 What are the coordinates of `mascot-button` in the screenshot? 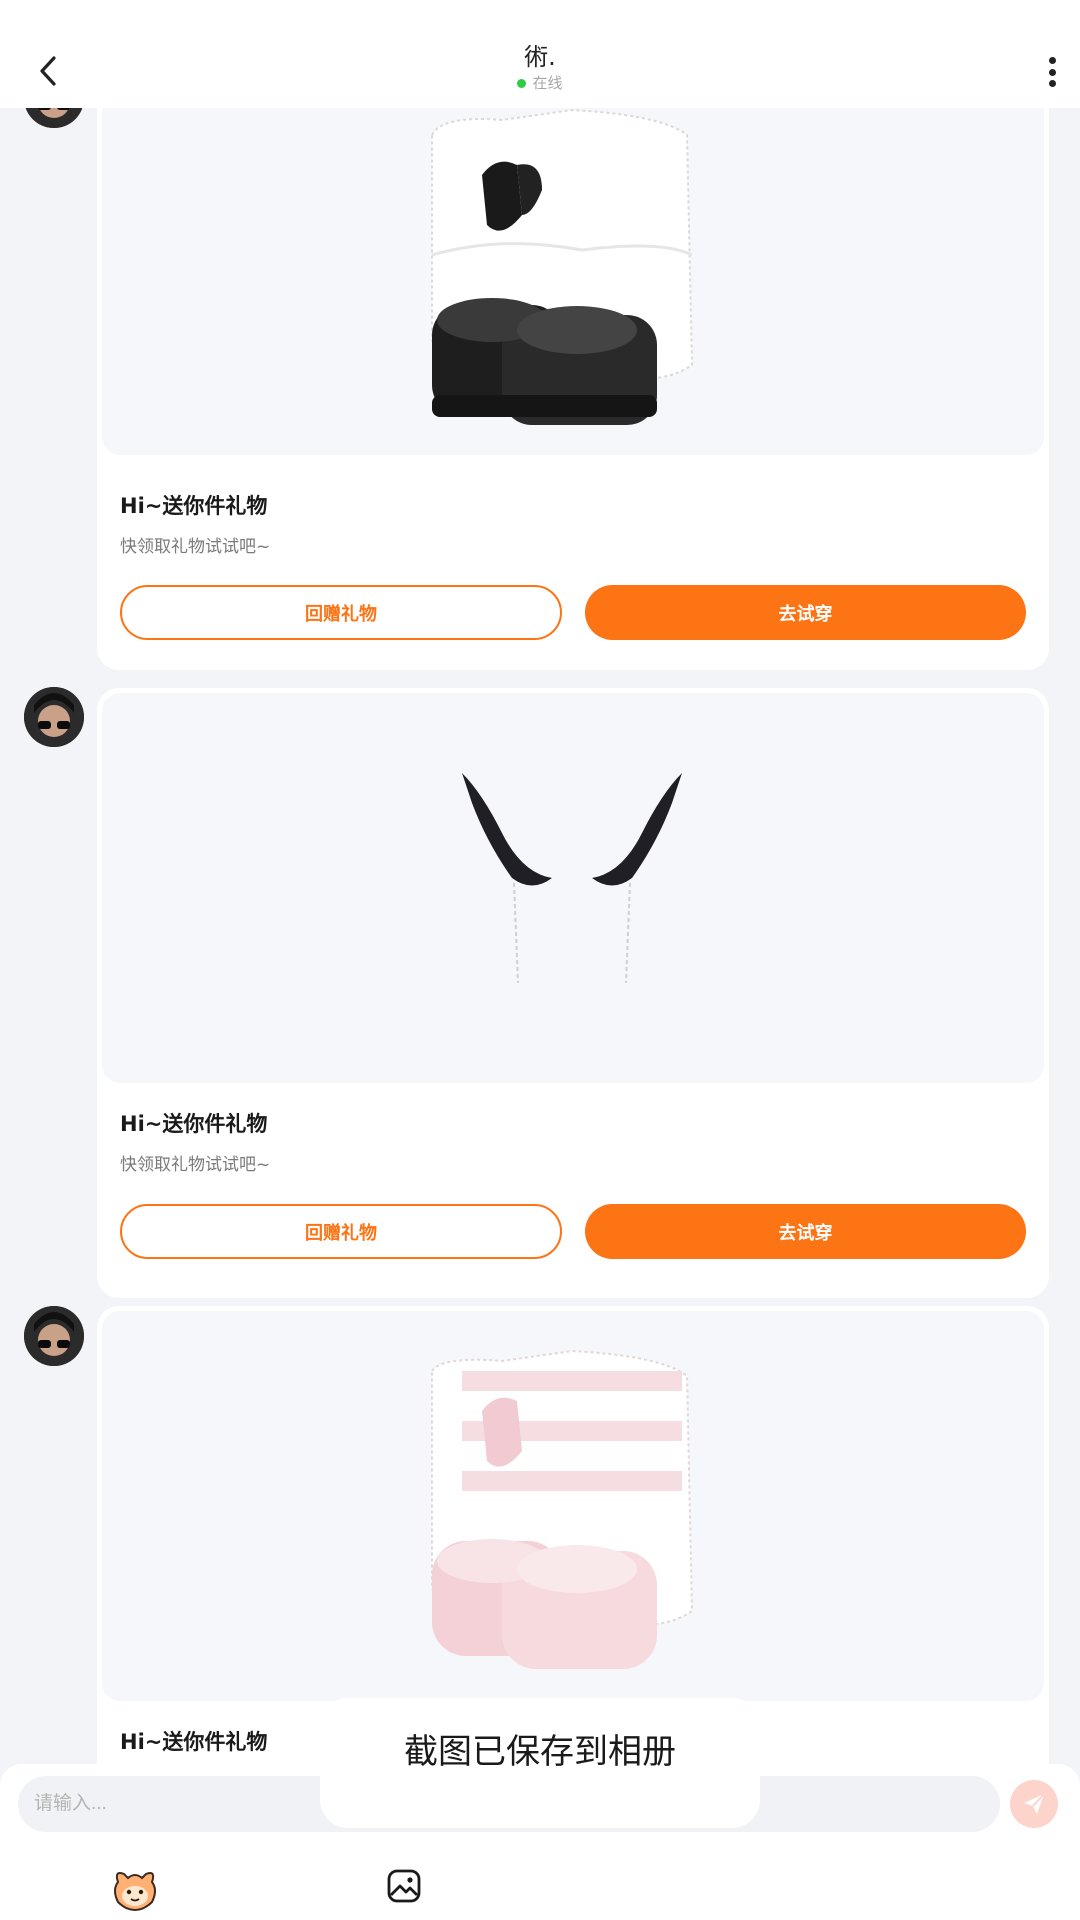 It's located at (135, 1890).